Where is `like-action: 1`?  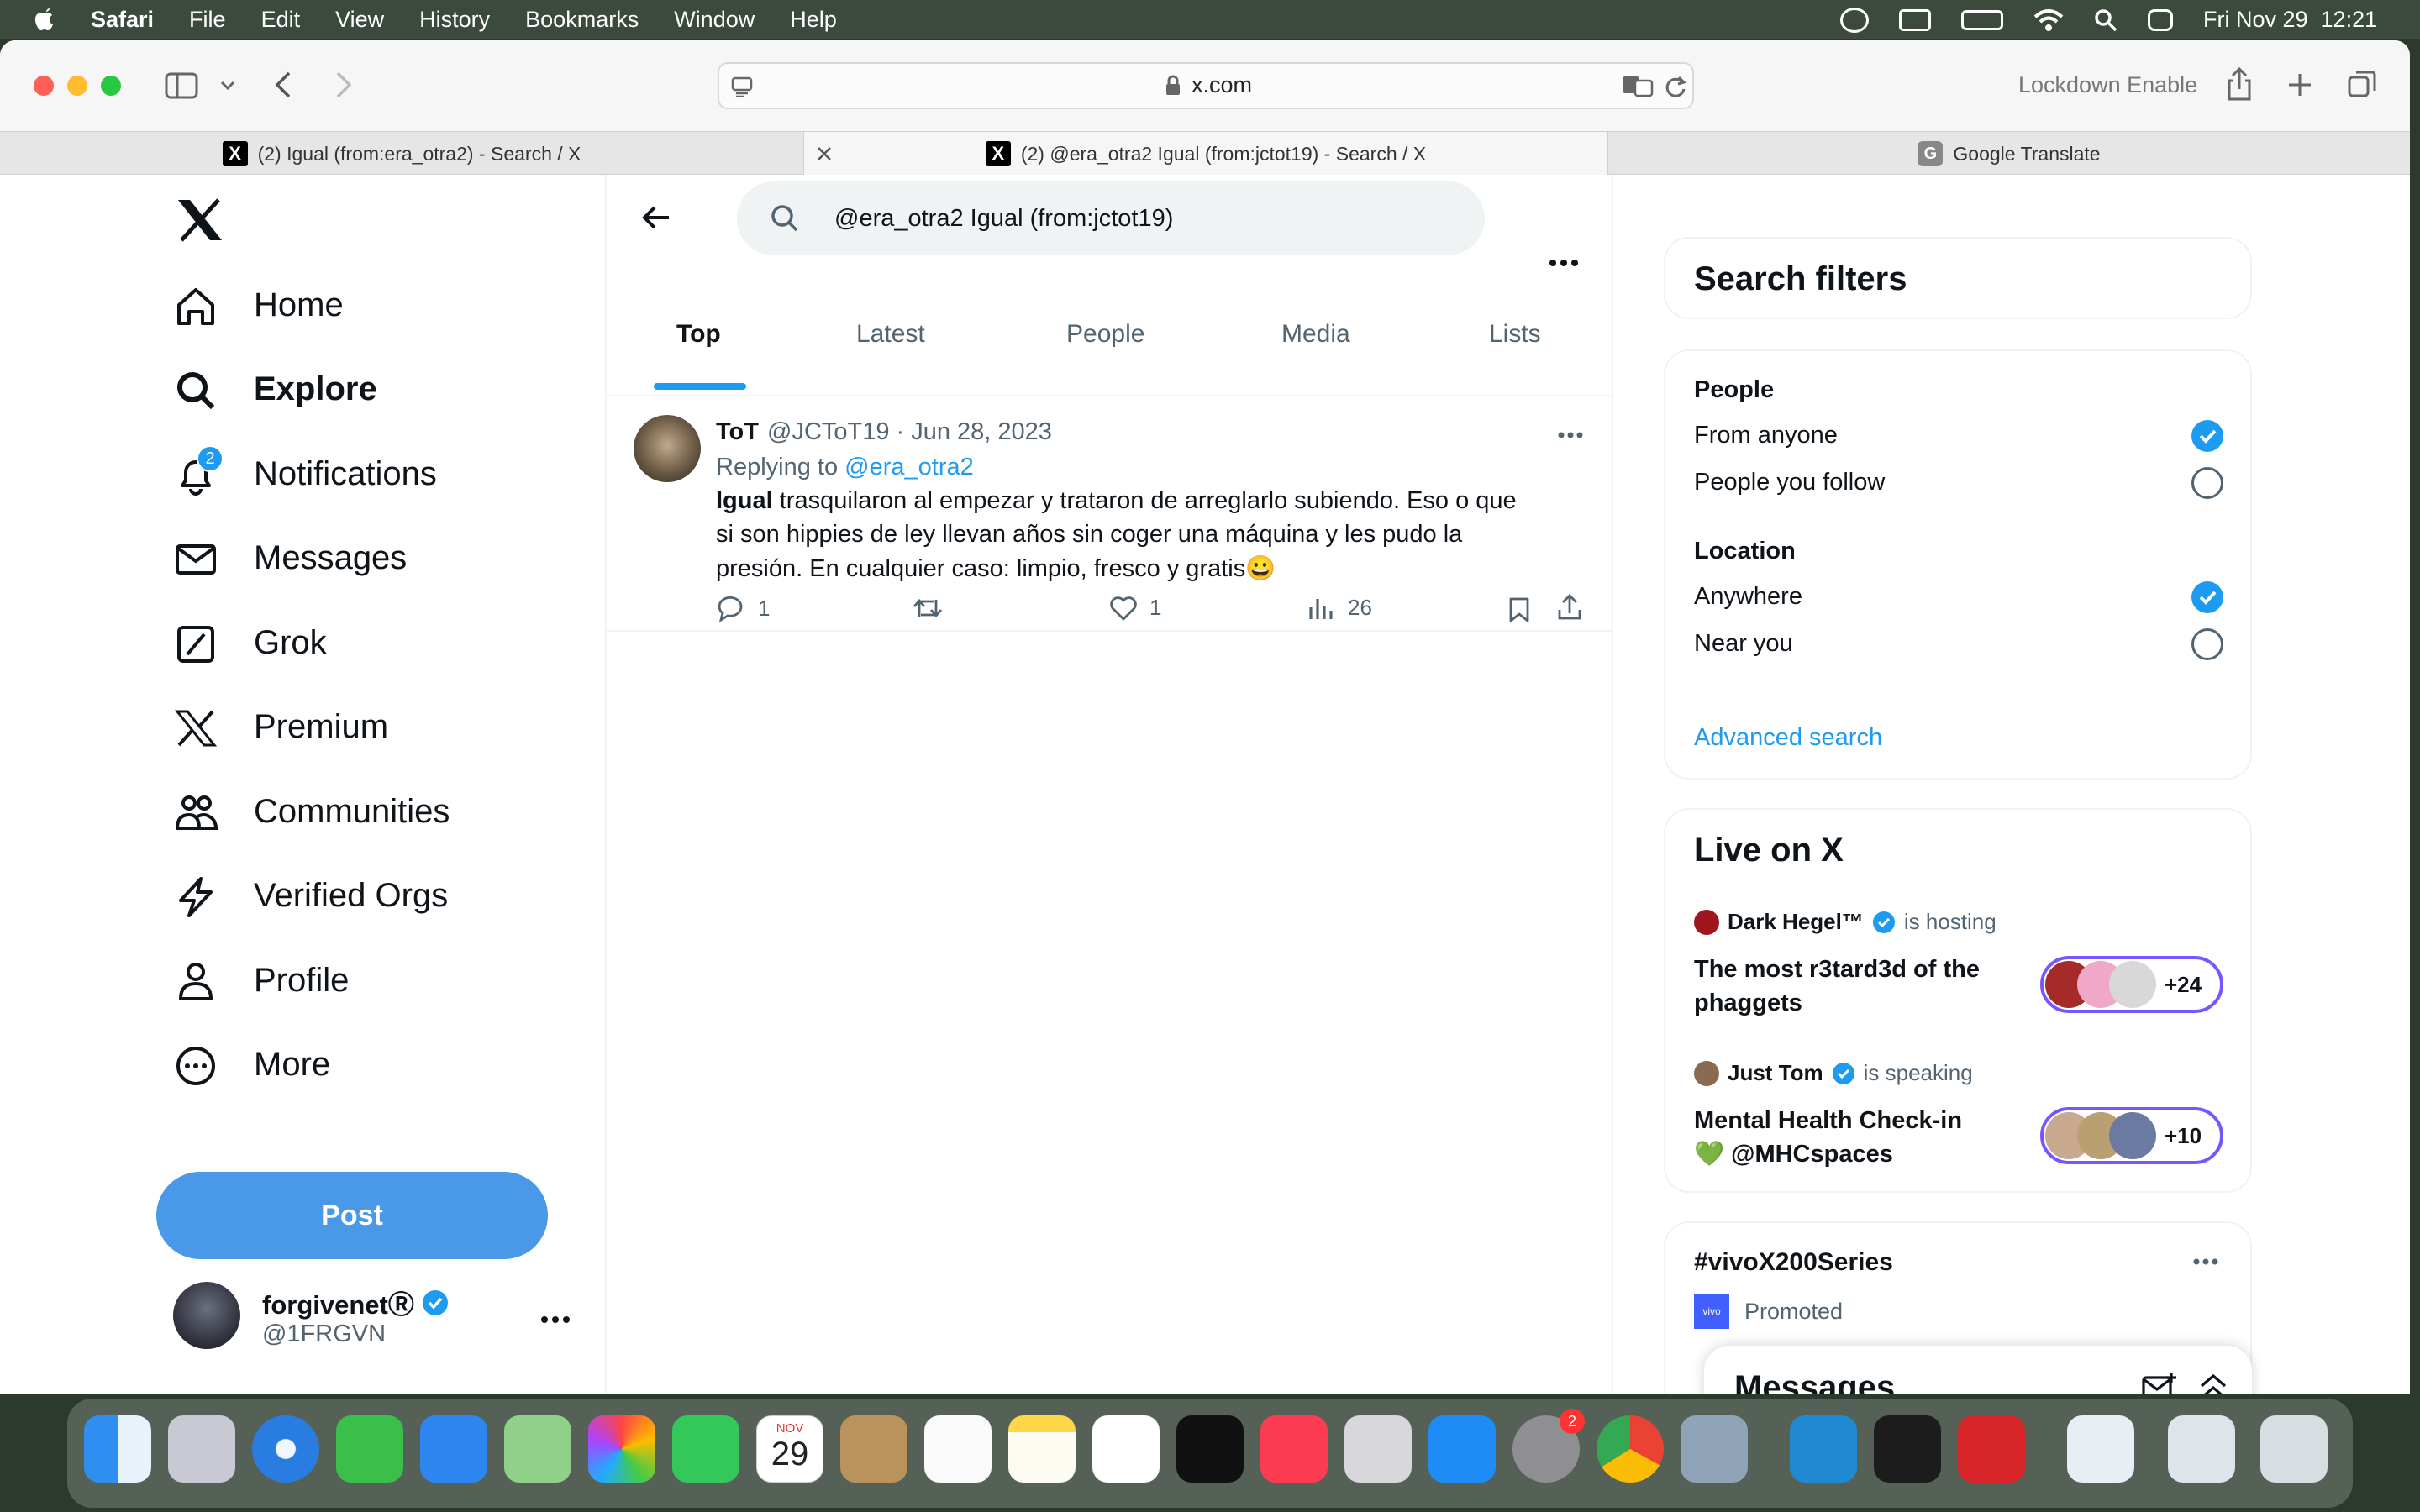
like-action: 1 is located at coordinates (1135, 608).